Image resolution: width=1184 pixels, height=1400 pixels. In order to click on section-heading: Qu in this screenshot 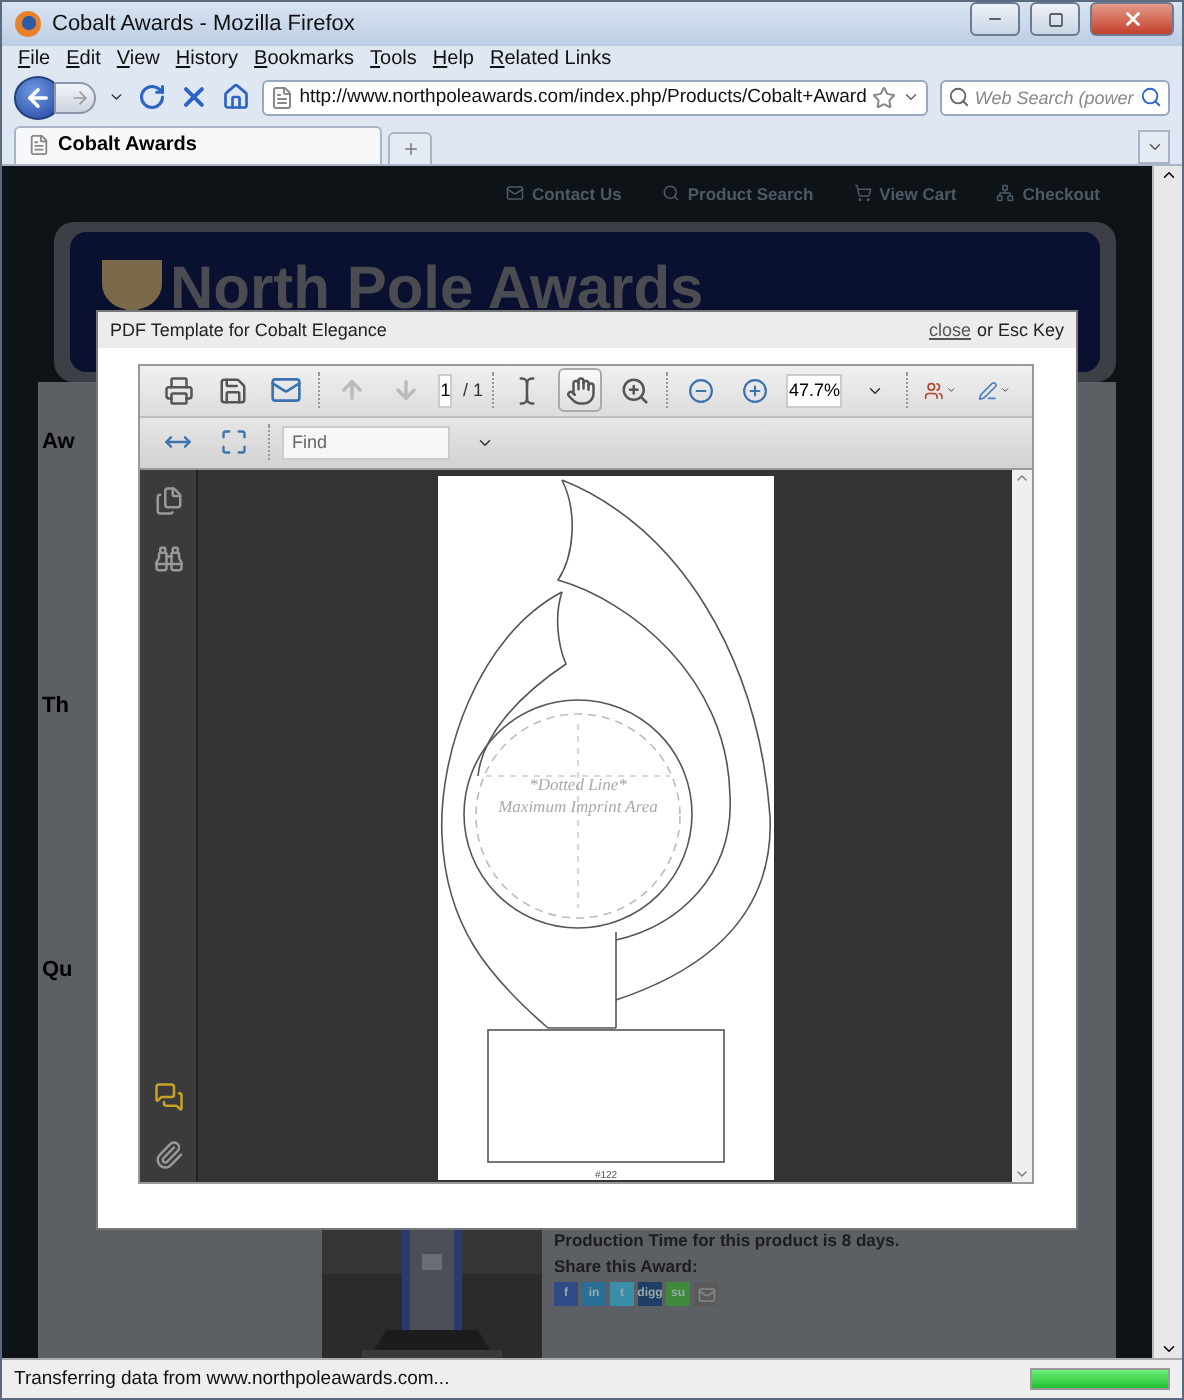, I will do `click(57, 969)`.